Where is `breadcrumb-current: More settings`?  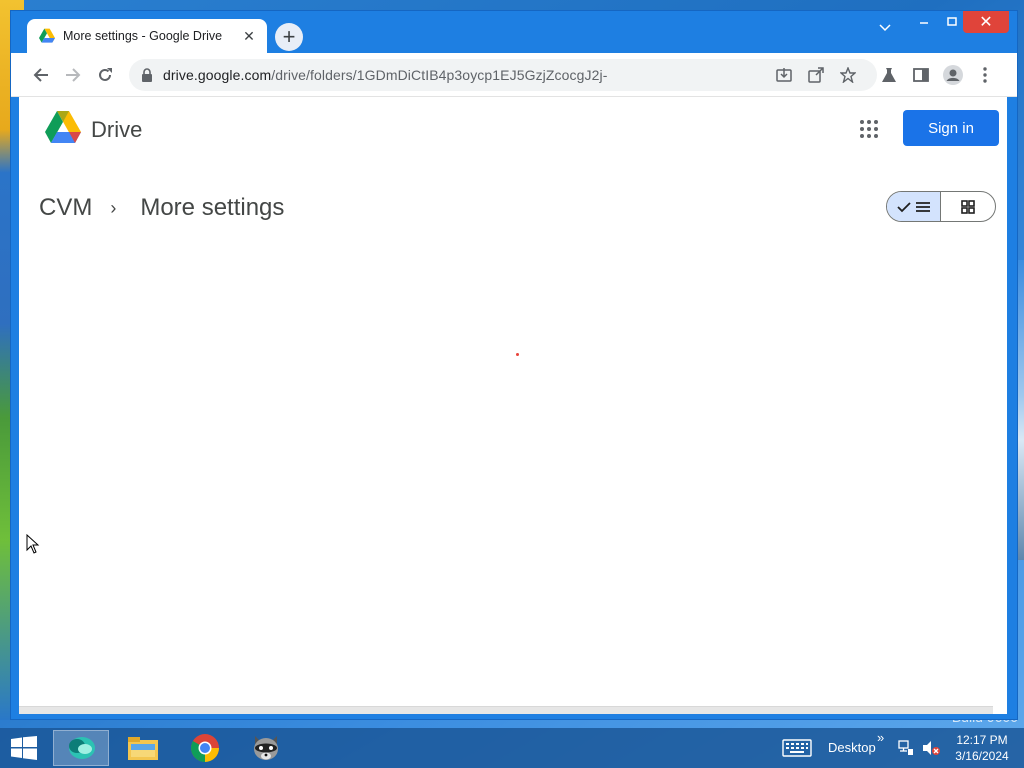 breadcrumb-current: More settings is located at coordinates (212, 208).